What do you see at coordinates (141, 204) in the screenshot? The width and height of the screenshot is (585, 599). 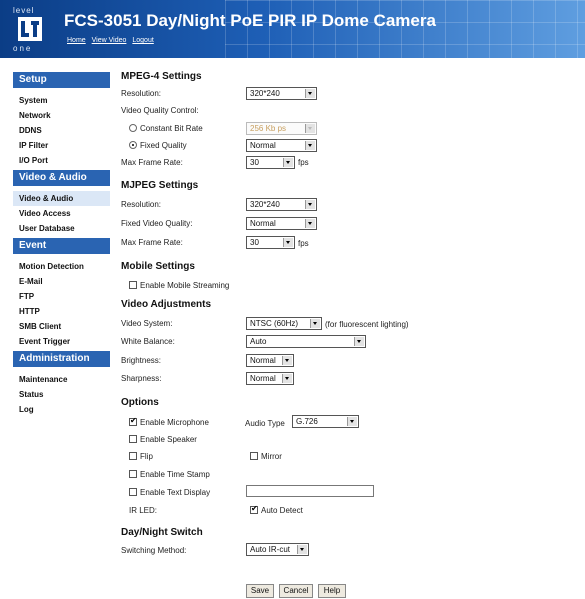 I see `mjpeg-resolution-label: Resolution:` at bounding box center [141, 204].